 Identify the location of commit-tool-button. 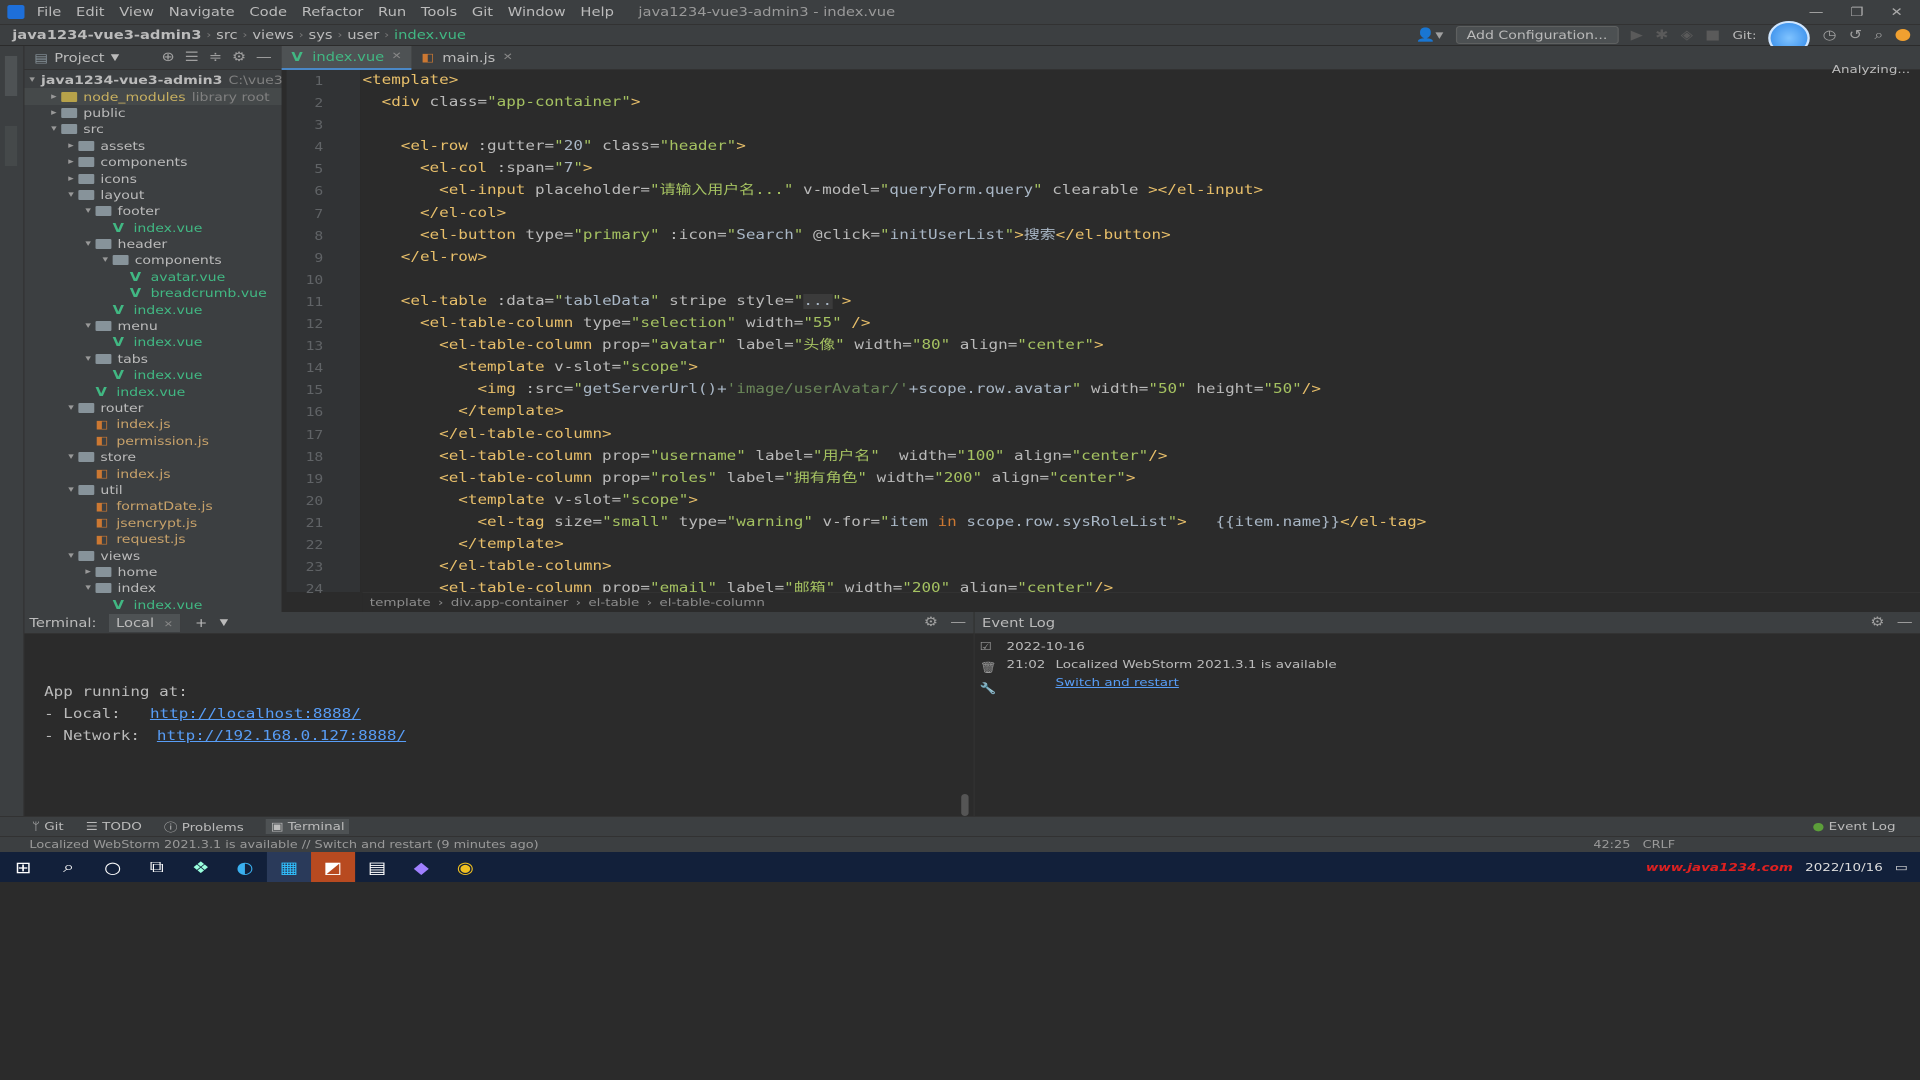
(11, 146).